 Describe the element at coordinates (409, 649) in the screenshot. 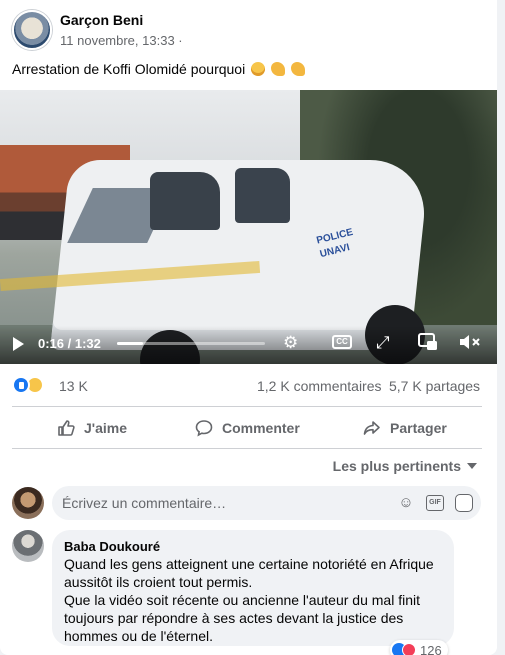

I see `love-reaction-icon` at that location.